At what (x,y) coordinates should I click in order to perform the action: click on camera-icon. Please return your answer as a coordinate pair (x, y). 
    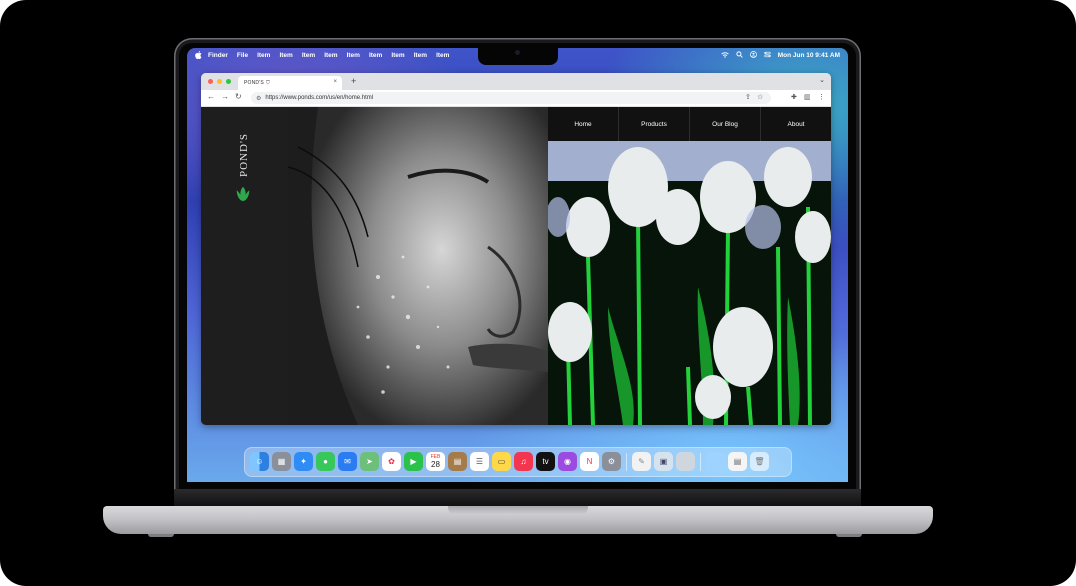
    Looking at the image, I should click on (517, 52).